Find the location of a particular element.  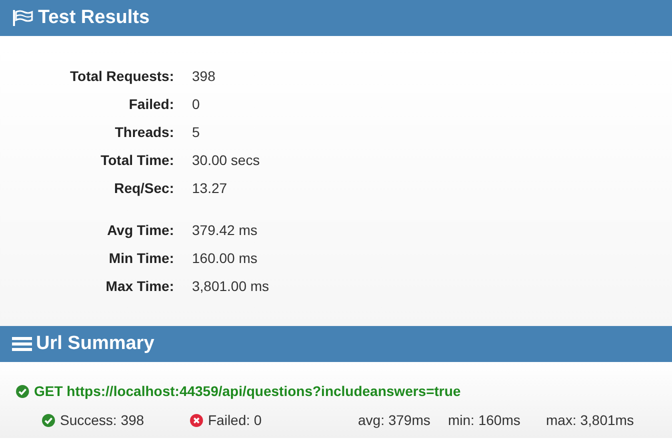

avg-time: avg: 379ms is located at coordinates (395, 420).